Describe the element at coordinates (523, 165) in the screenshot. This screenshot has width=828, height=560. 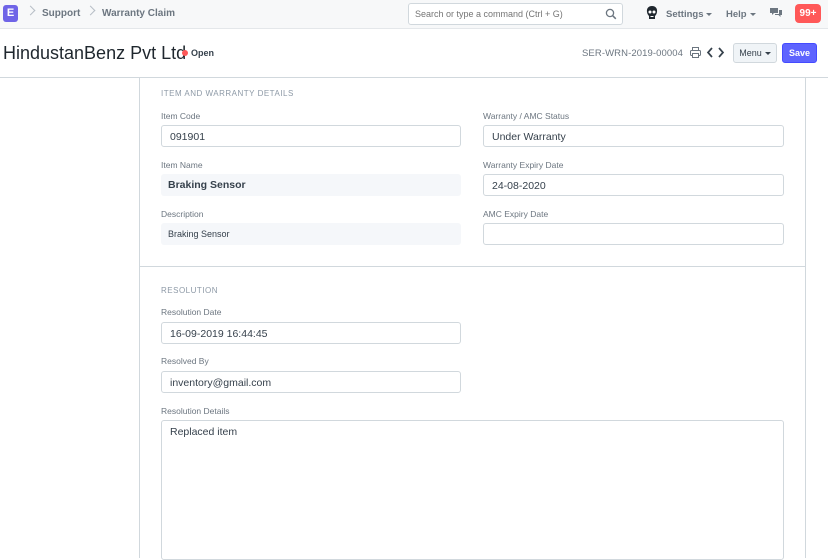
I see `warranty-expiry-label: Warranty Expiry Date` at that location.